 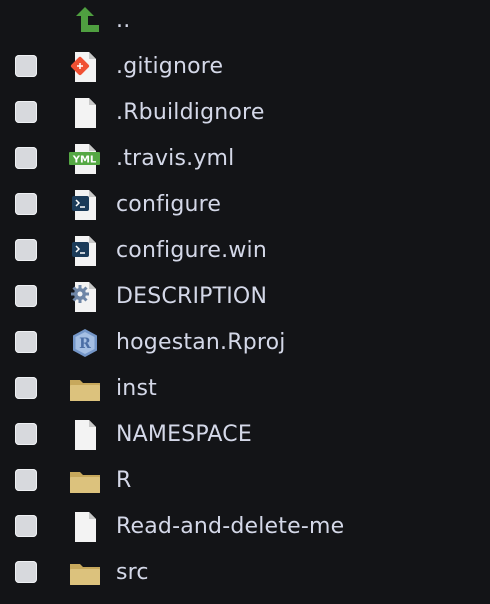 I want to click on file-row: configure, so click(x=245, y=205).